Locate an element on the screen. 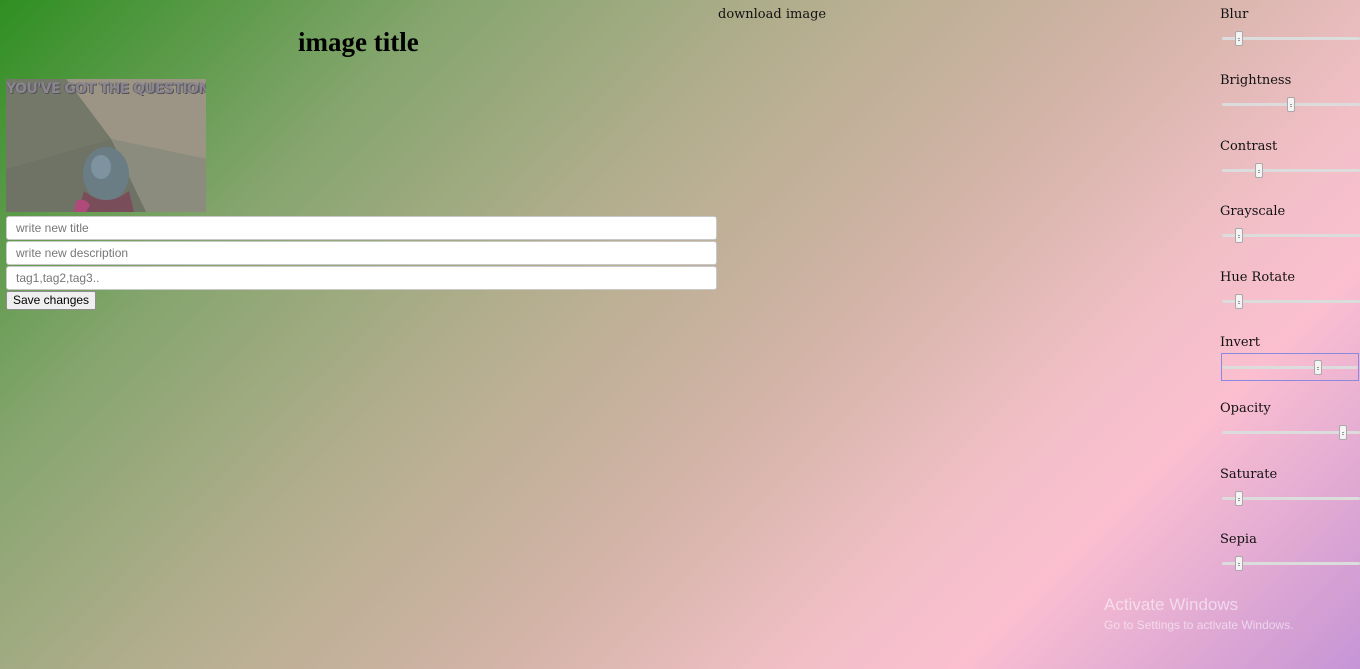  saturate-slider is located at coordinates (1291, 499).